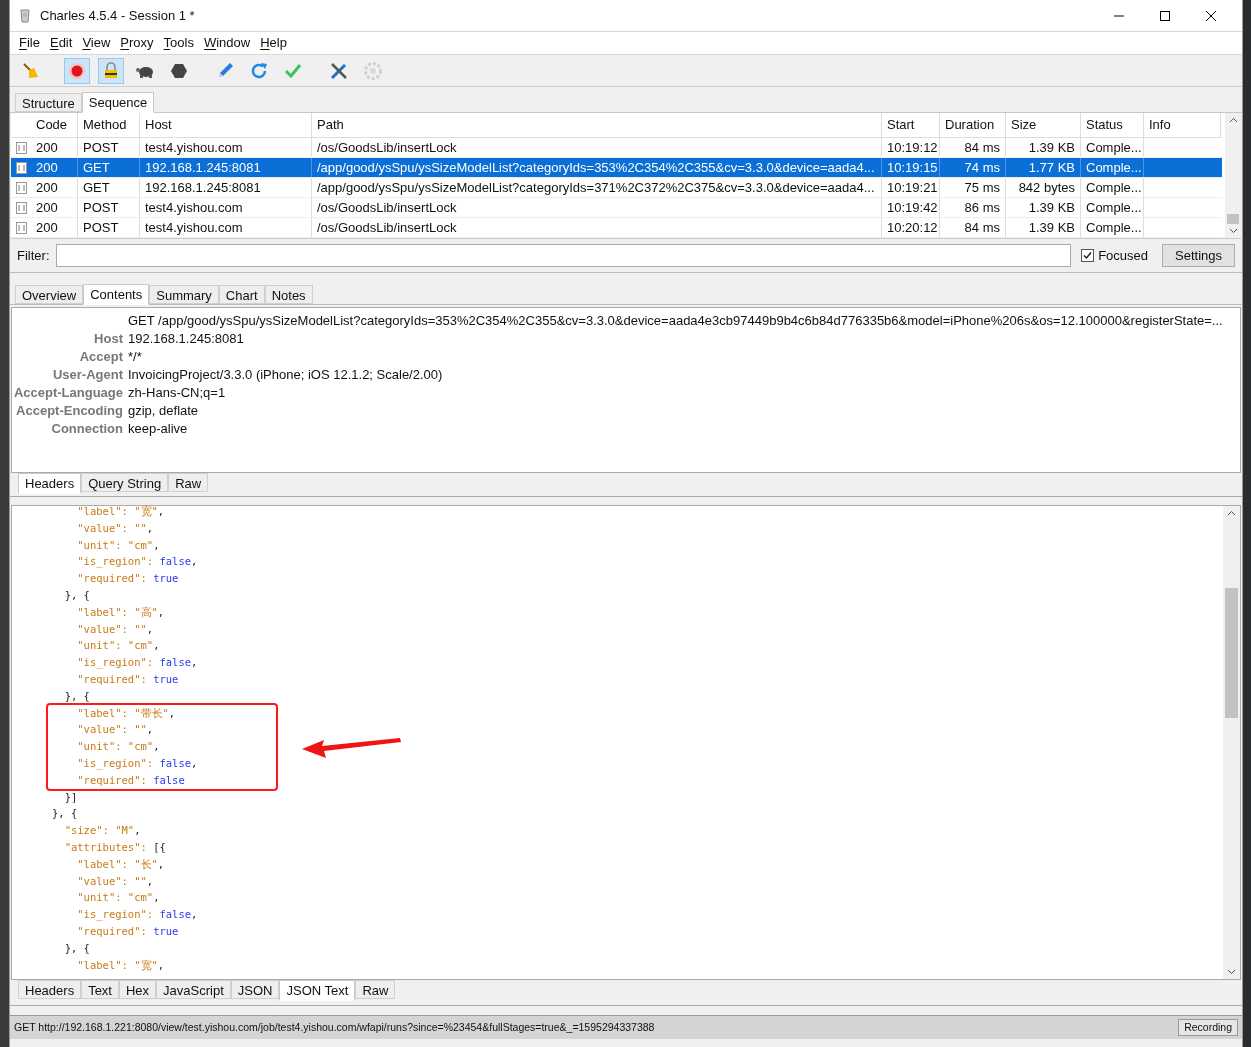  I want to click on document-icon, so click(21, 207).